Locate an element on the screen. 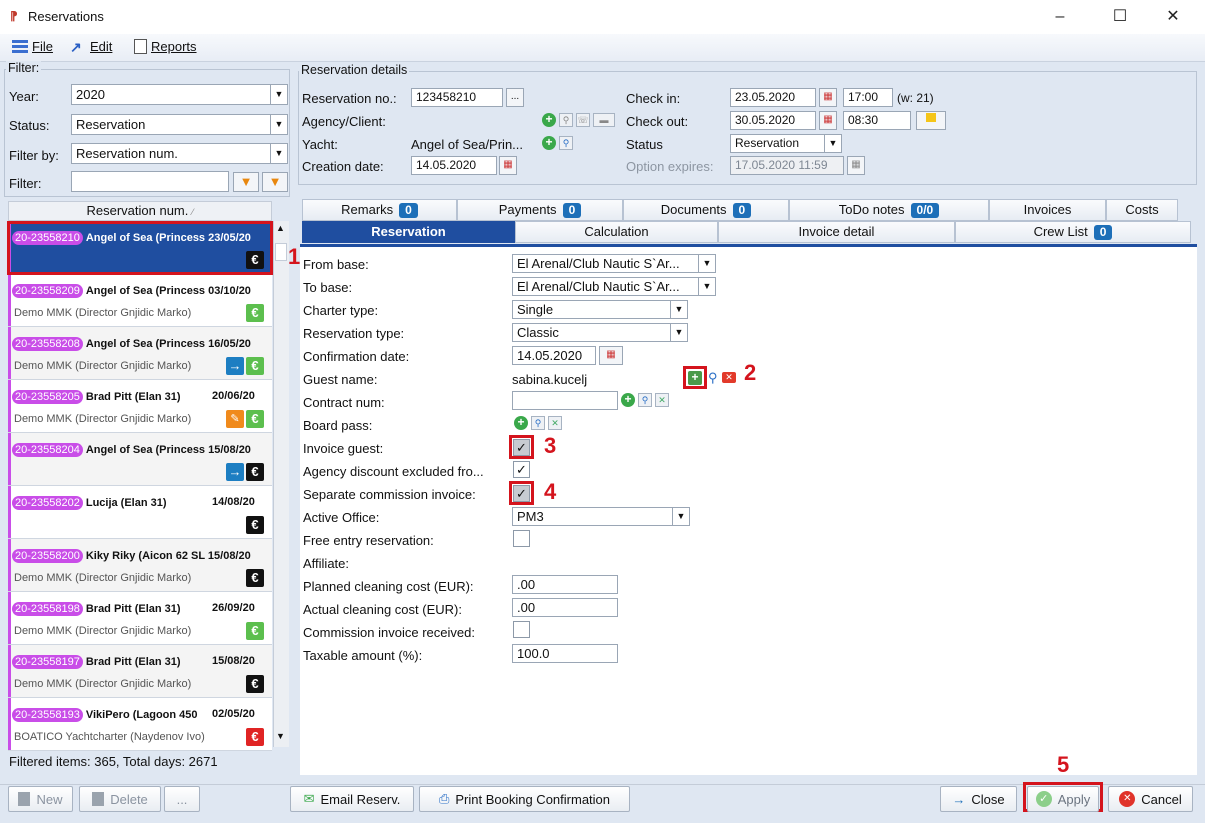 This screenshot has height=823, width=1205. add-contract-icon: + is located at coordinates (628, 400).